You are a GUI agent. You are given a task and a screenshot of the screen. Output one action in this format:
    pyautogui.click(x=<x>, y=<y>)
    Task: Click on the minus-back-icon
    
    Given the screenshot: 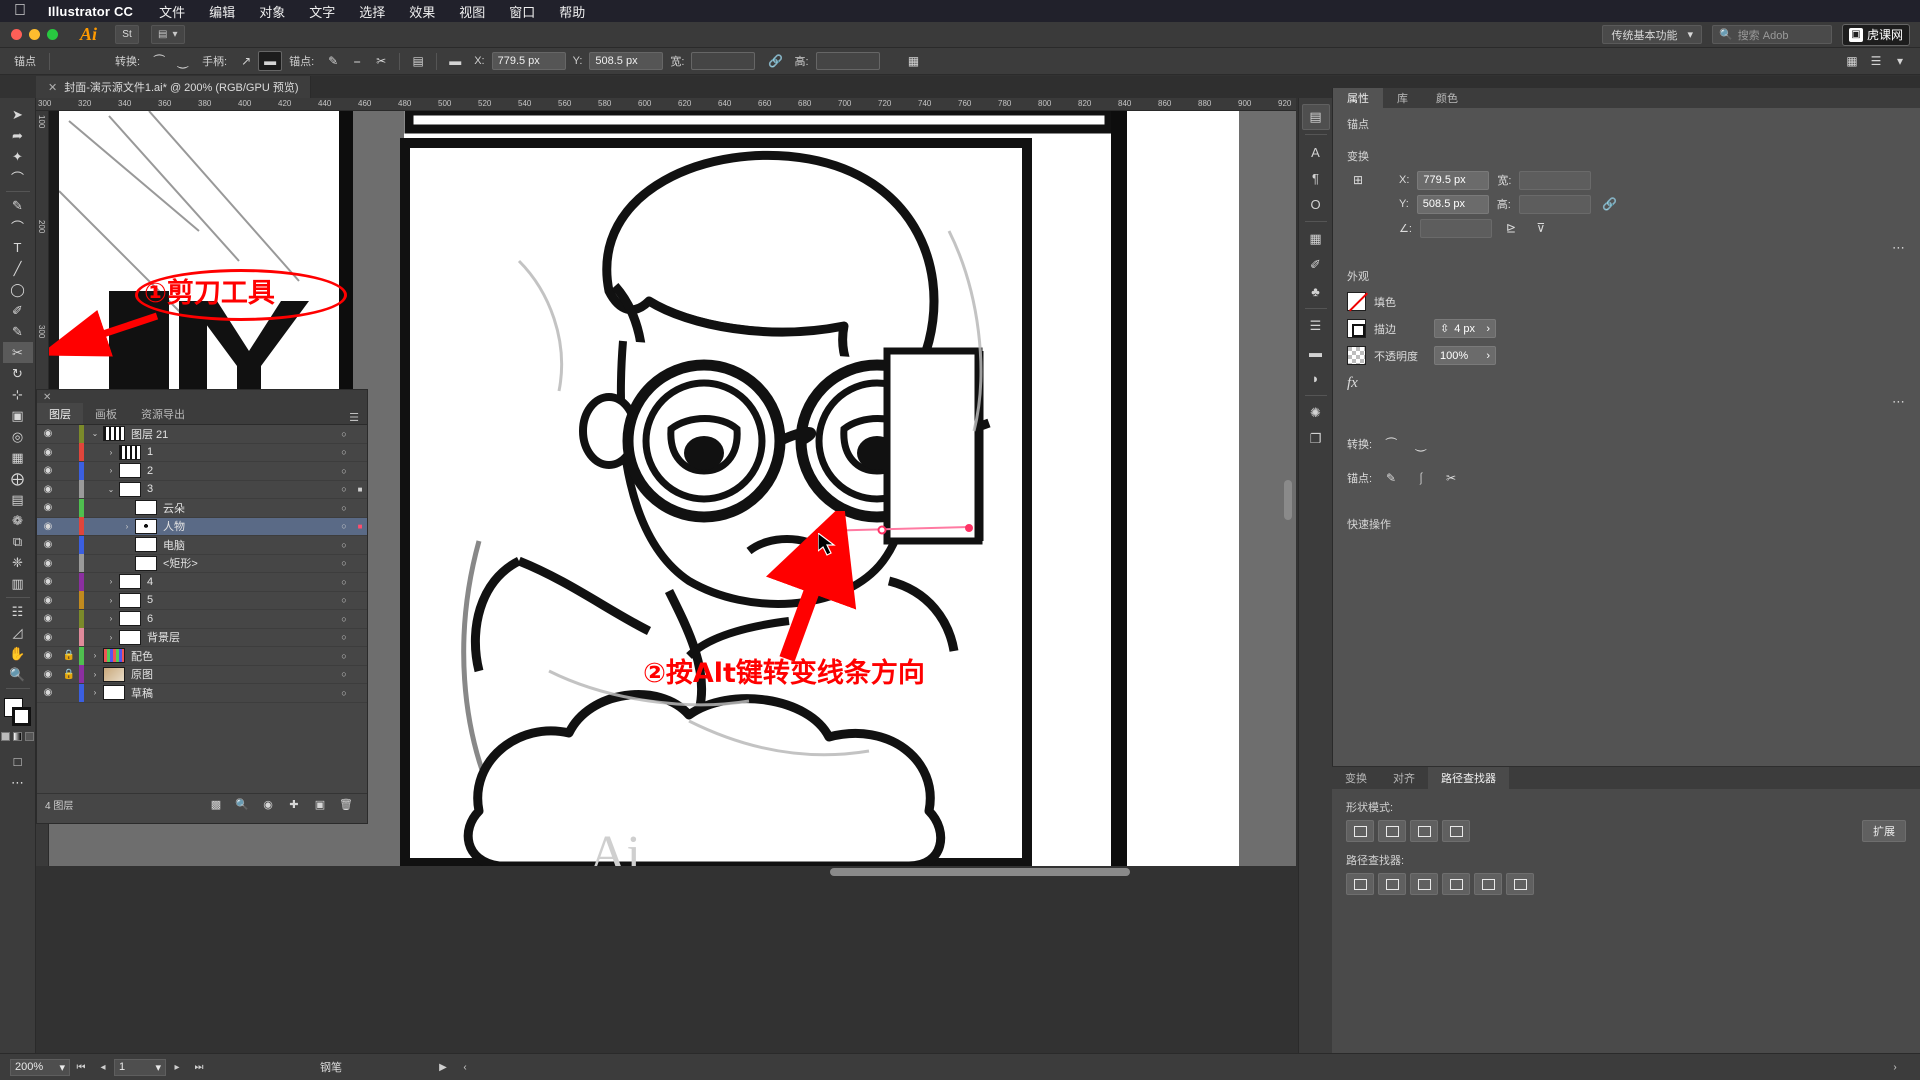 What is the action you would take?
    pyautogui.click(x=1520, y=884)
    